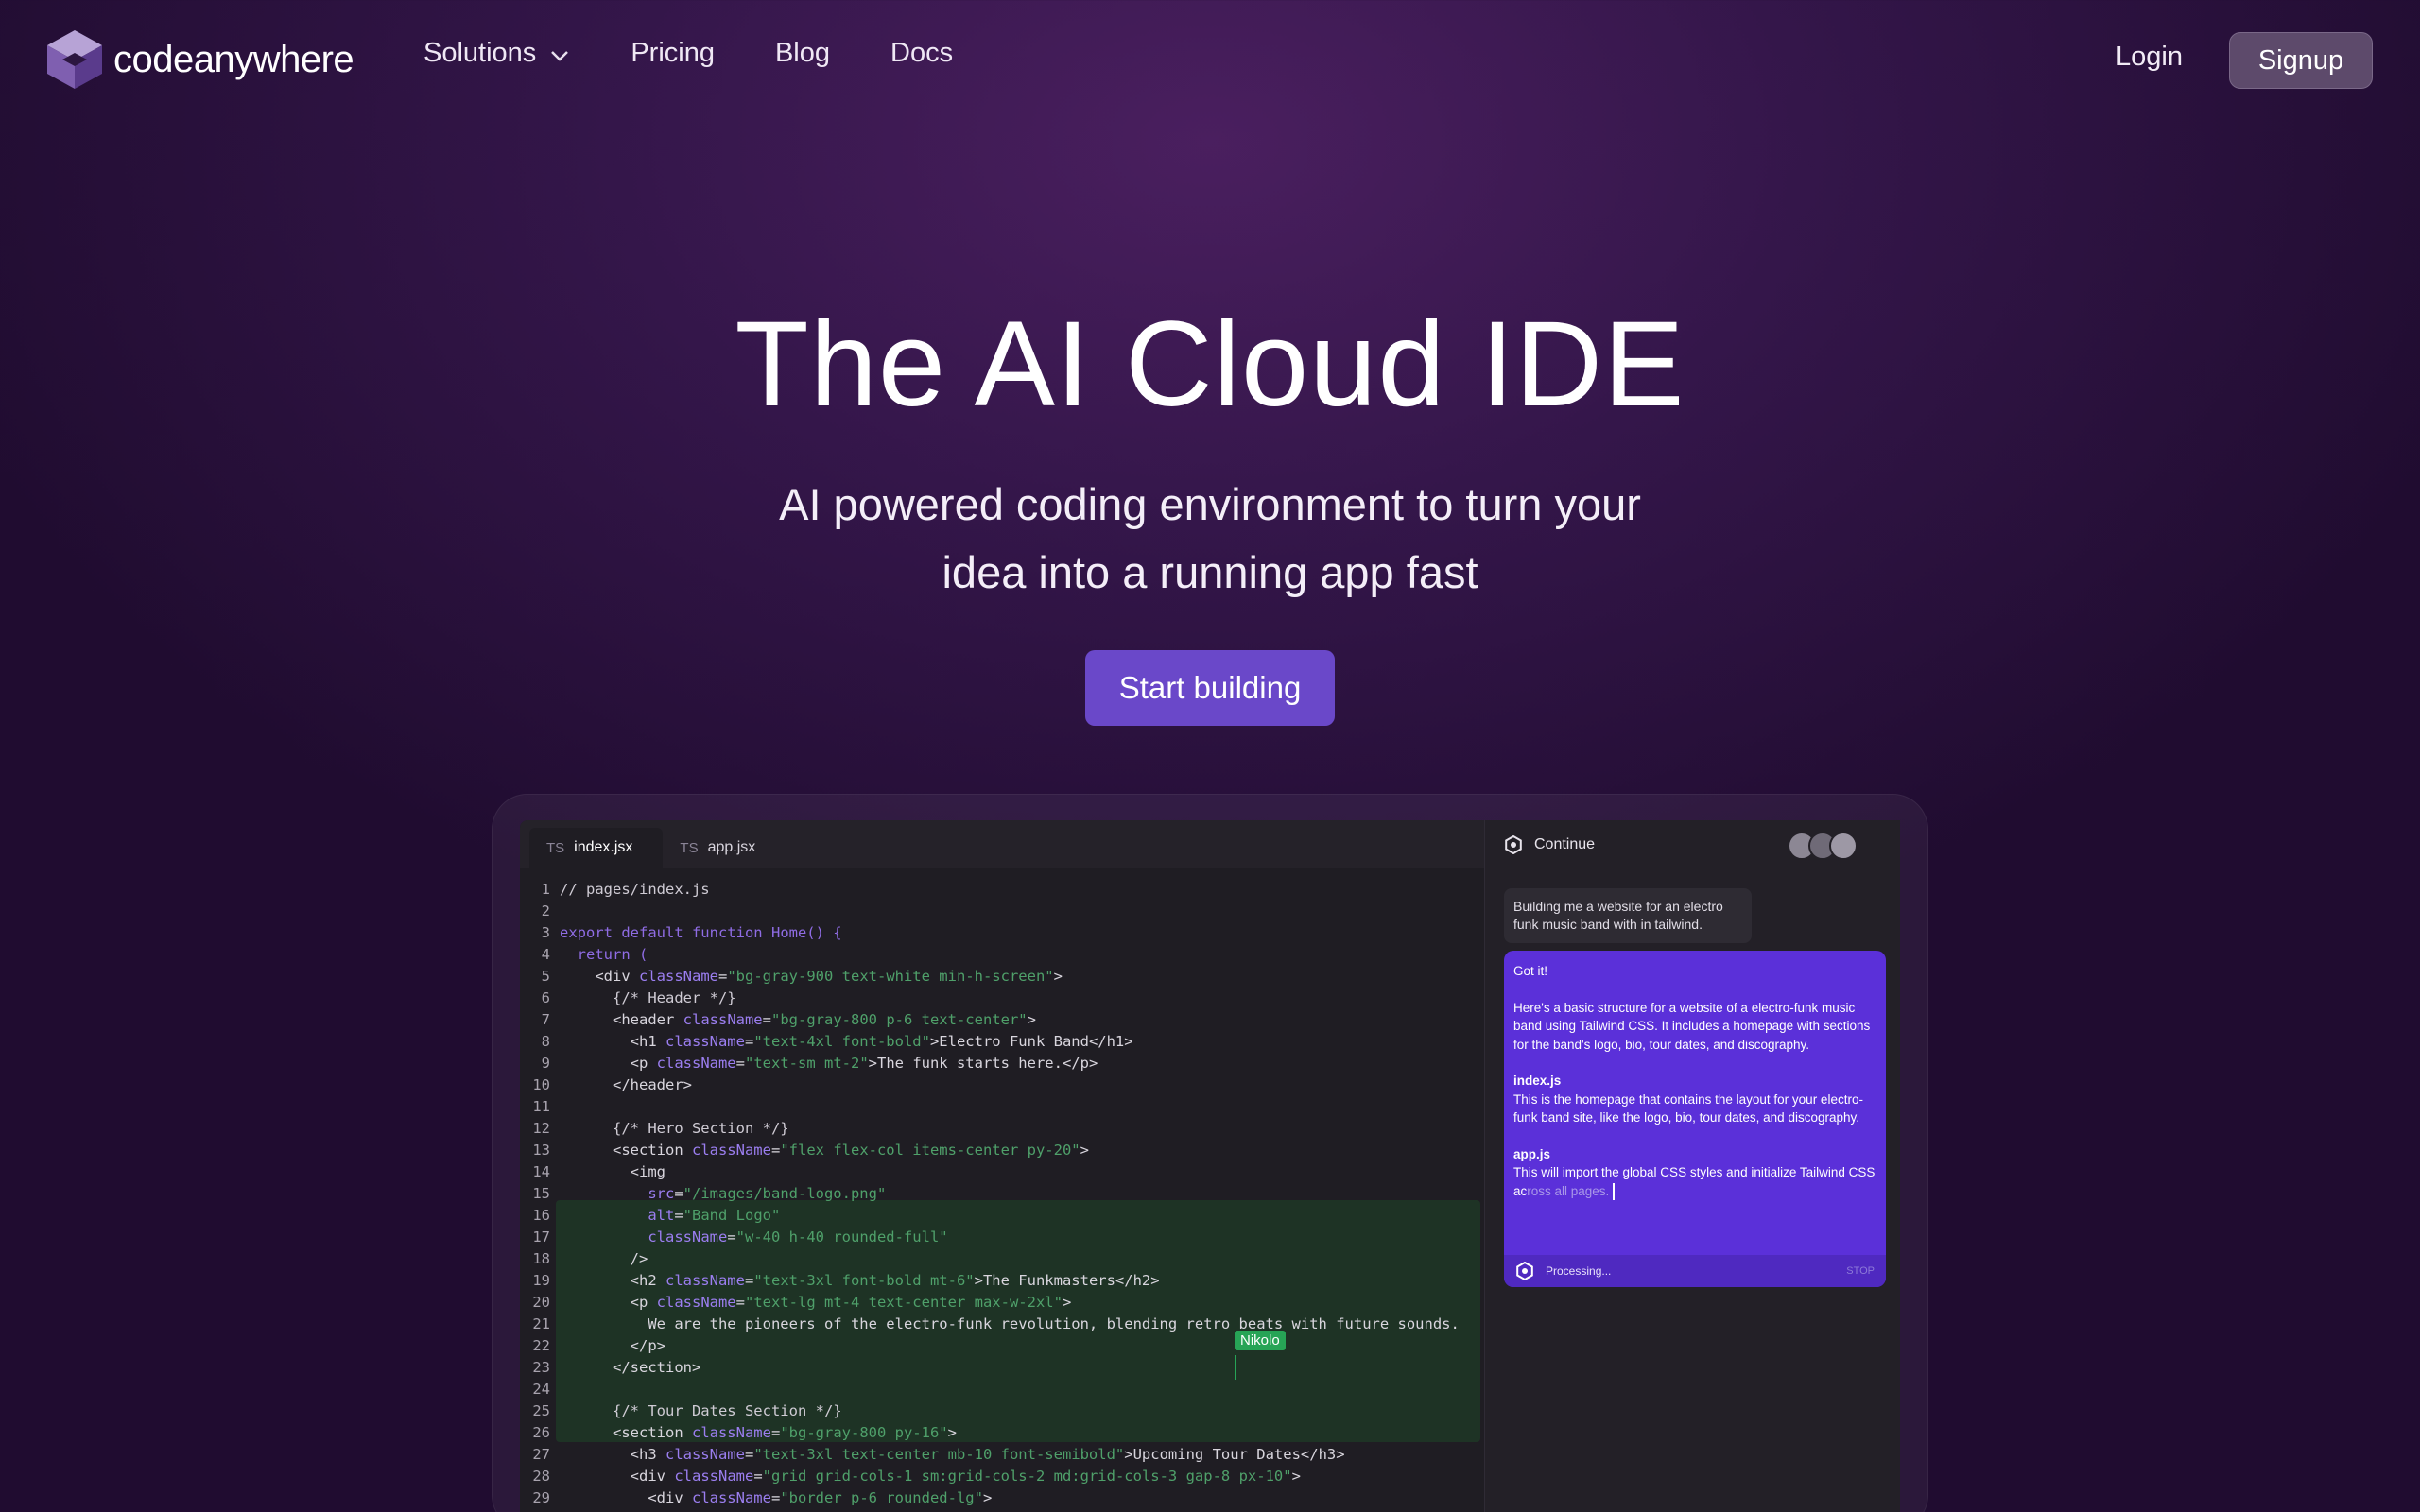 The width and height of the screenshot is (2420, 1512). Describe the element at coordinates (1002, 1368) in the screenshot. I see `code-line: 23 </section>` at that location.